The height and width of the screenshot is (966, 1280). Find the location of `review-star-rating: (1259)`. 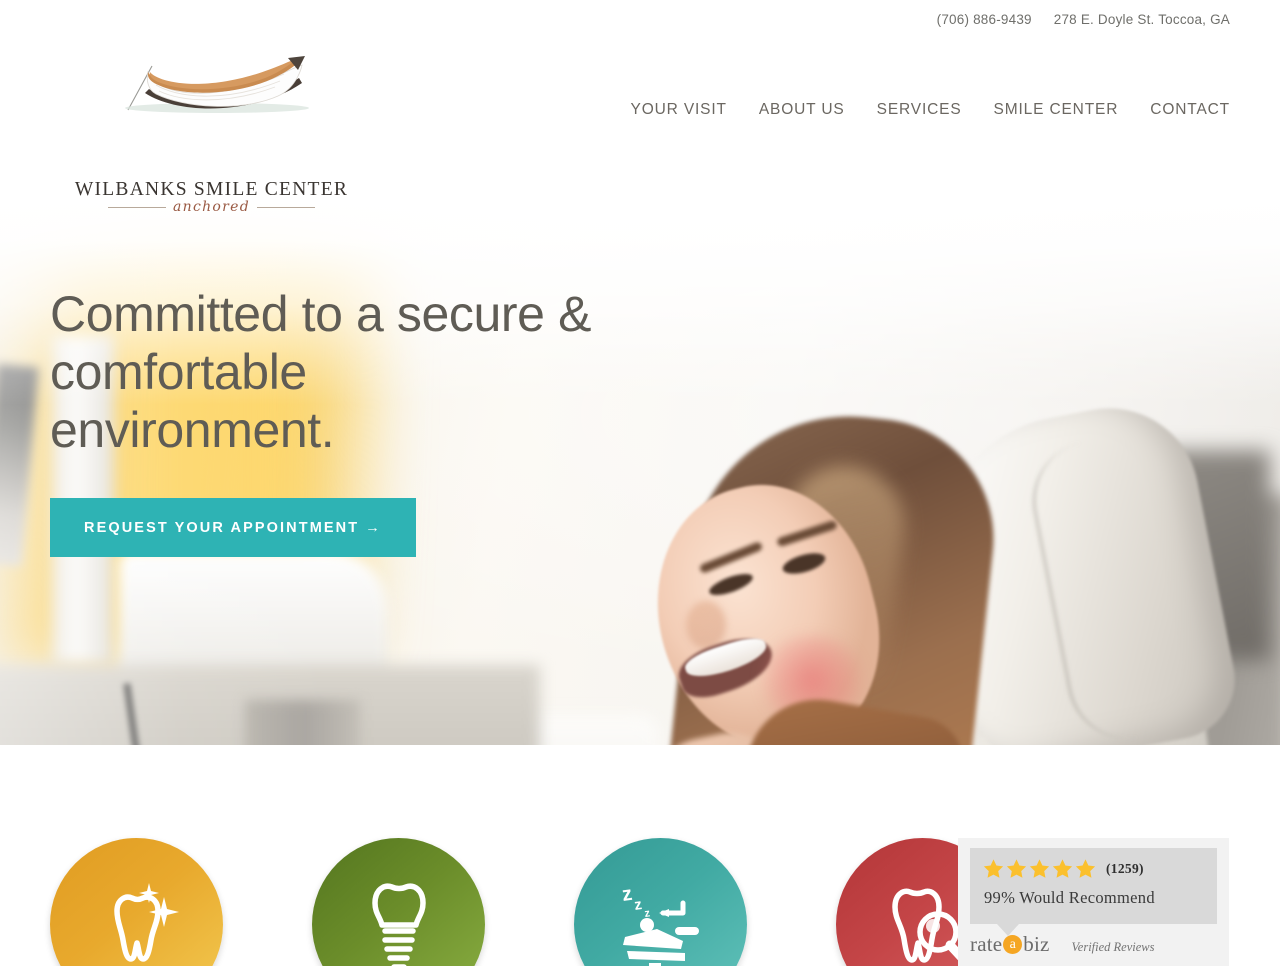

review-star-rating: (1259) is located at coordinates (1063, 868).